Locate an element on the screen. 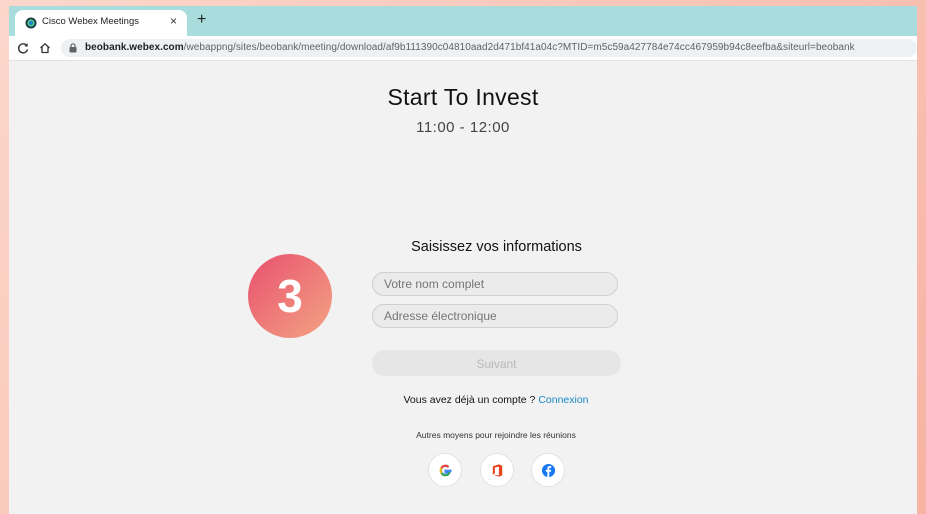  meeting-time: 11:00 - 12:00 is located at coordinates (463, 127).